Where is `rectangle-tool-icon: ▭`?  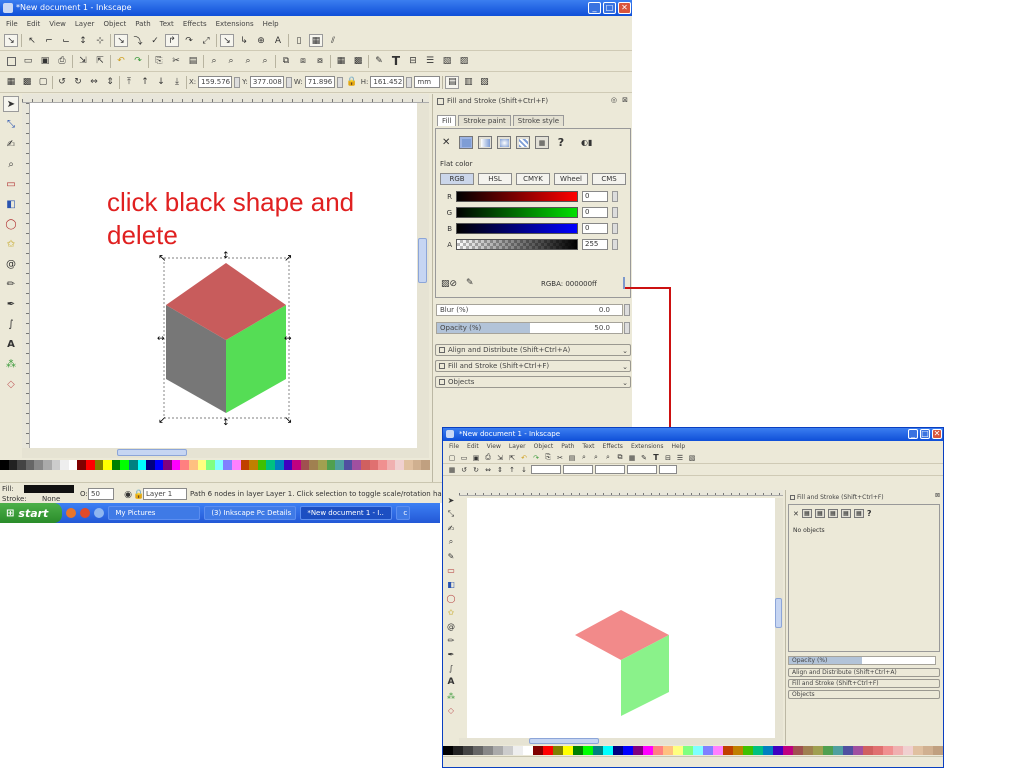 rectangle-tool-icon: ▭ is located at coordinates (11, 184).